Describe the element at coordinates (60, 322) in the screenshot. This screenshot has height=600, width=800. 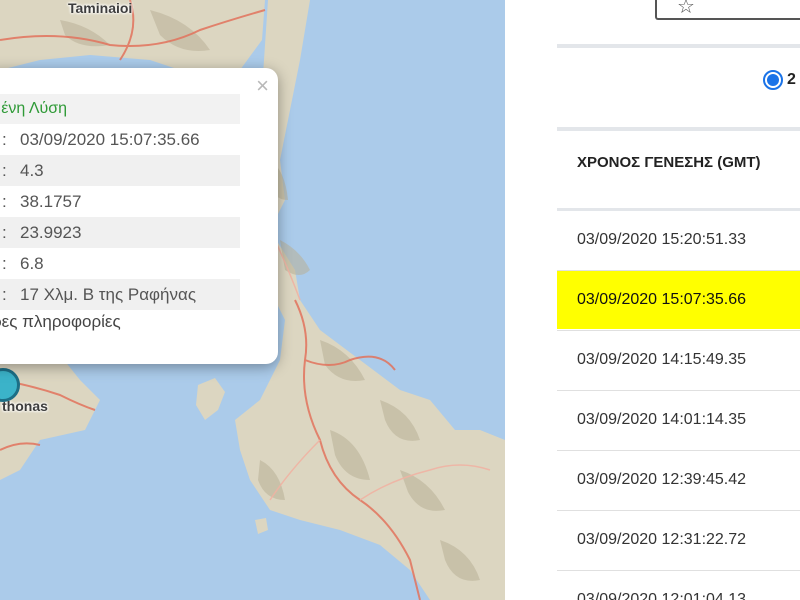
I see `more-info-link: ρες πληροφορίες` at that location.